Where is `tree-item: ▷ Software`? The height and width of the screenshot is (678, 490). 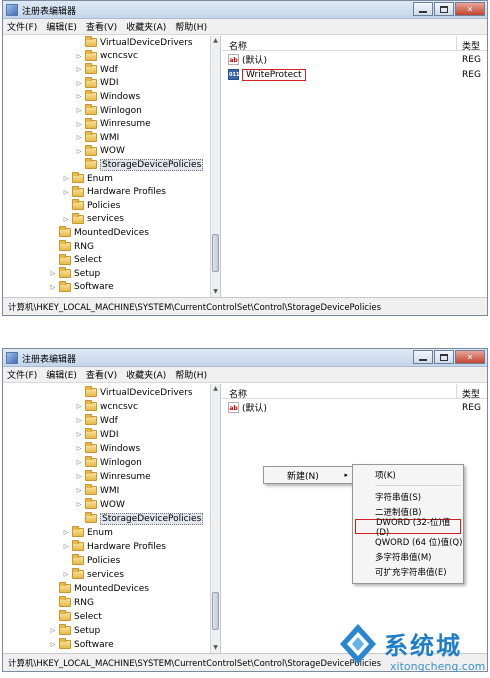
tree-item: ▷ Software is located at coordinates (81, 644).